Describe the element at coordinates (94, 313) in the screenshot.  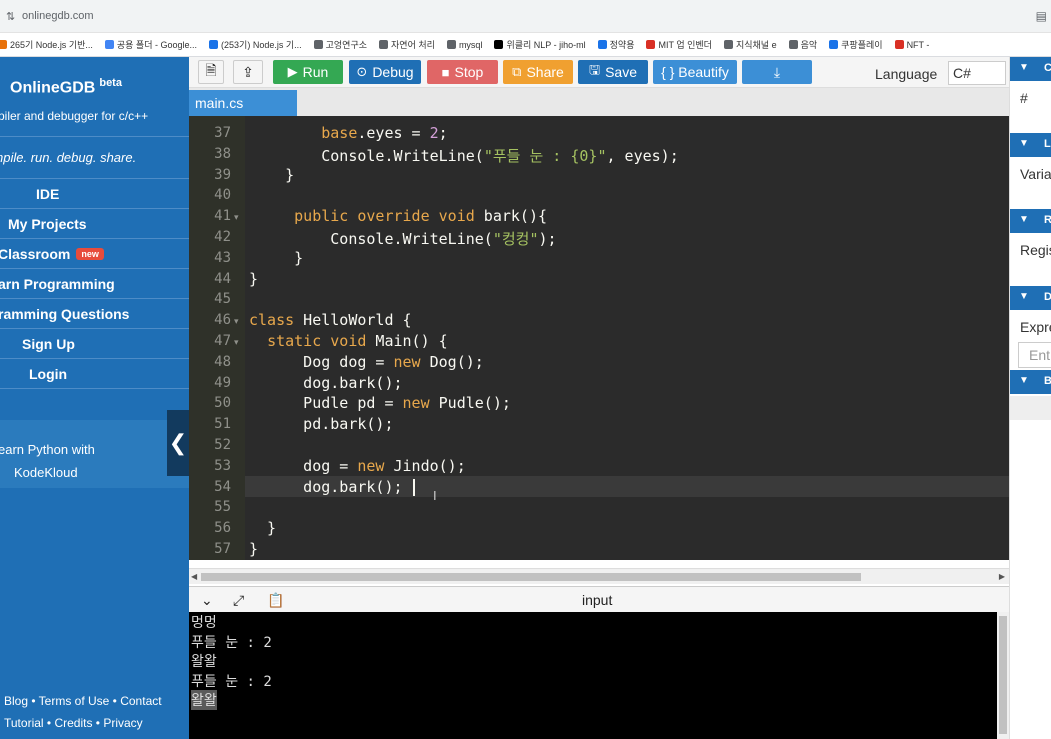
I see `nav-item-programming-questions: ramming Questions` at that location.